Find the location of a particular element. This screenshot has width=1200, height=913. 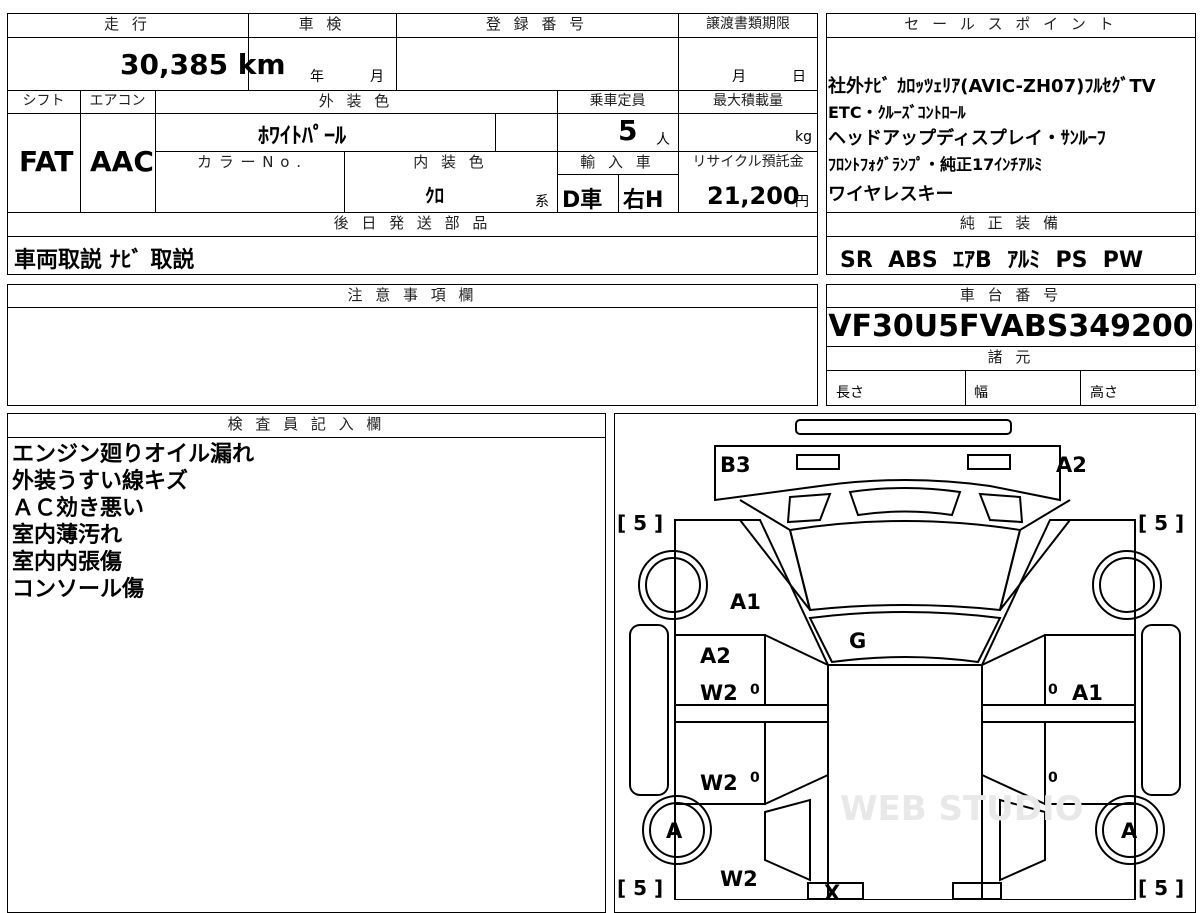

transfer-deadline-header: 譲渡書類期限 is located at coordinates (748, 24).